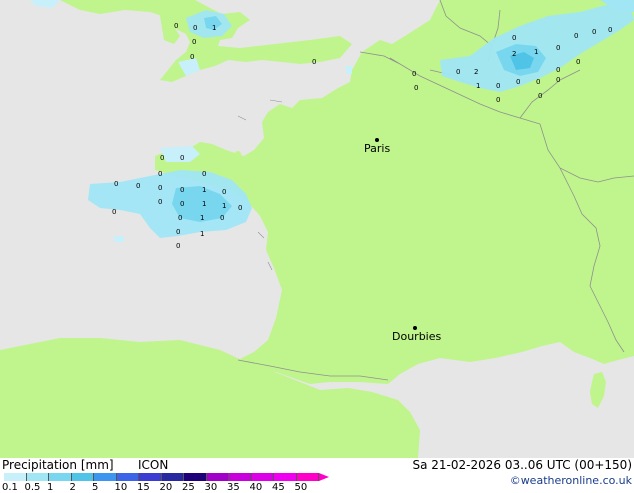 The image size is (634, 493). I want to click on scale-label: 40, so click(256, 487).